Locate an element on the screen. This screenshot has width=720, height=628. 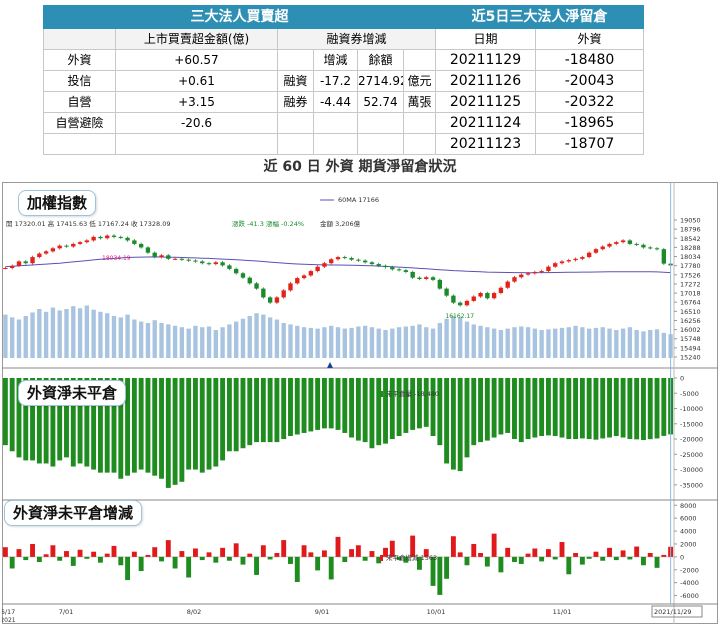
oi-y-tick: -10000 is located at coordinates (691, 409).